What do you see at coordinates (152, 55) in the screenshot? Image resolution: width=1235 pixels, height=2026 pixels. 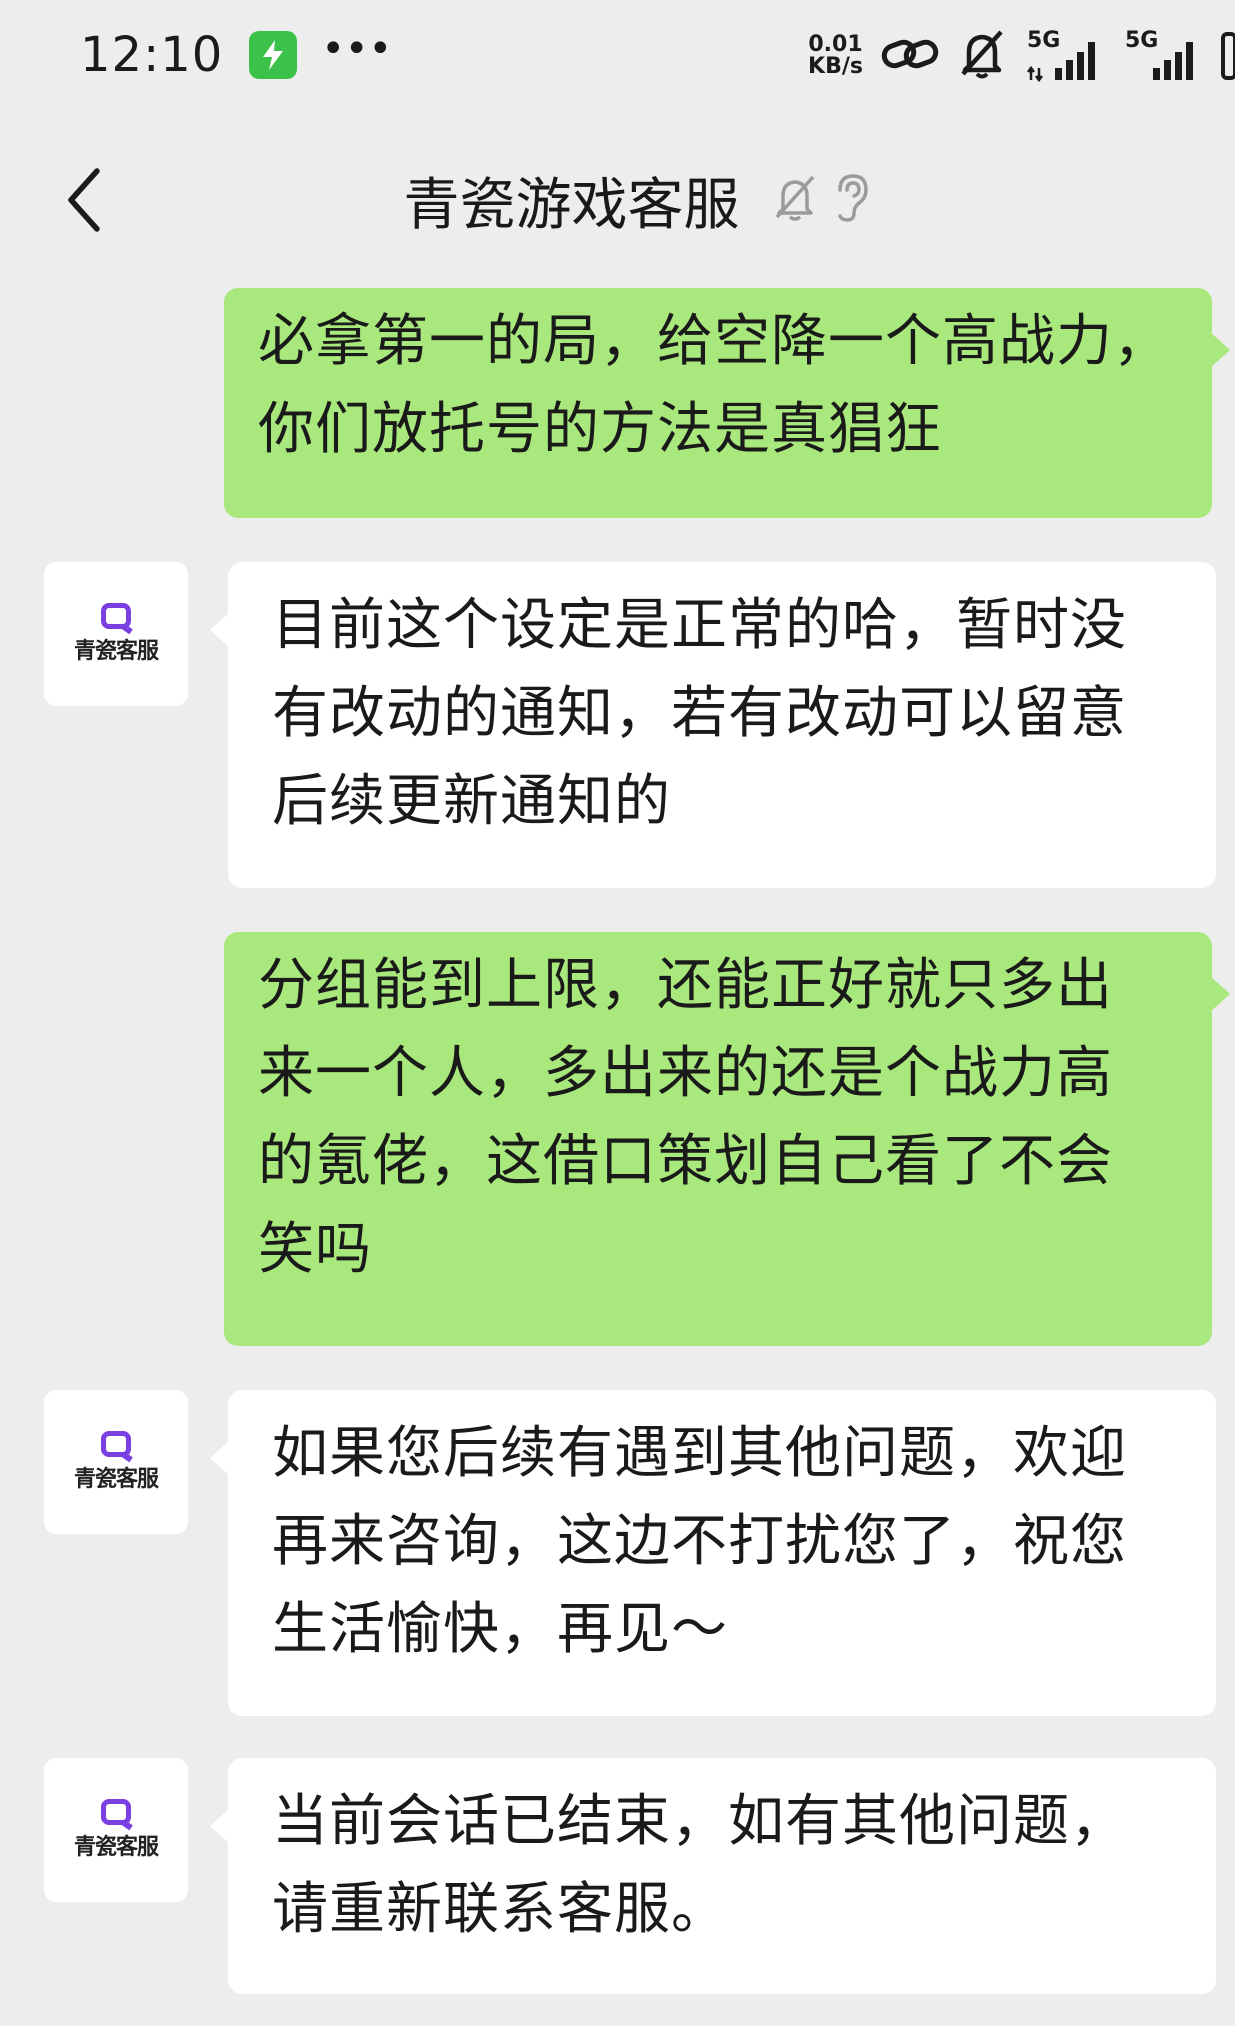 I see `status-time: 12:10` at bounding box center [152, 55].